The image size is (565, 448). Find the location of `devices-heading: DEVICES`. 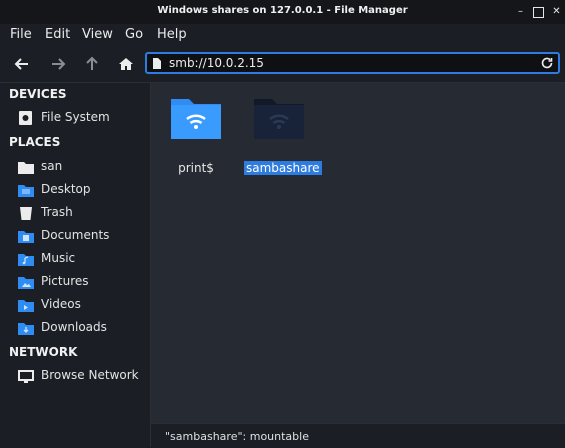

devices-heading: DEVICES is located at coordinates (38, 94).